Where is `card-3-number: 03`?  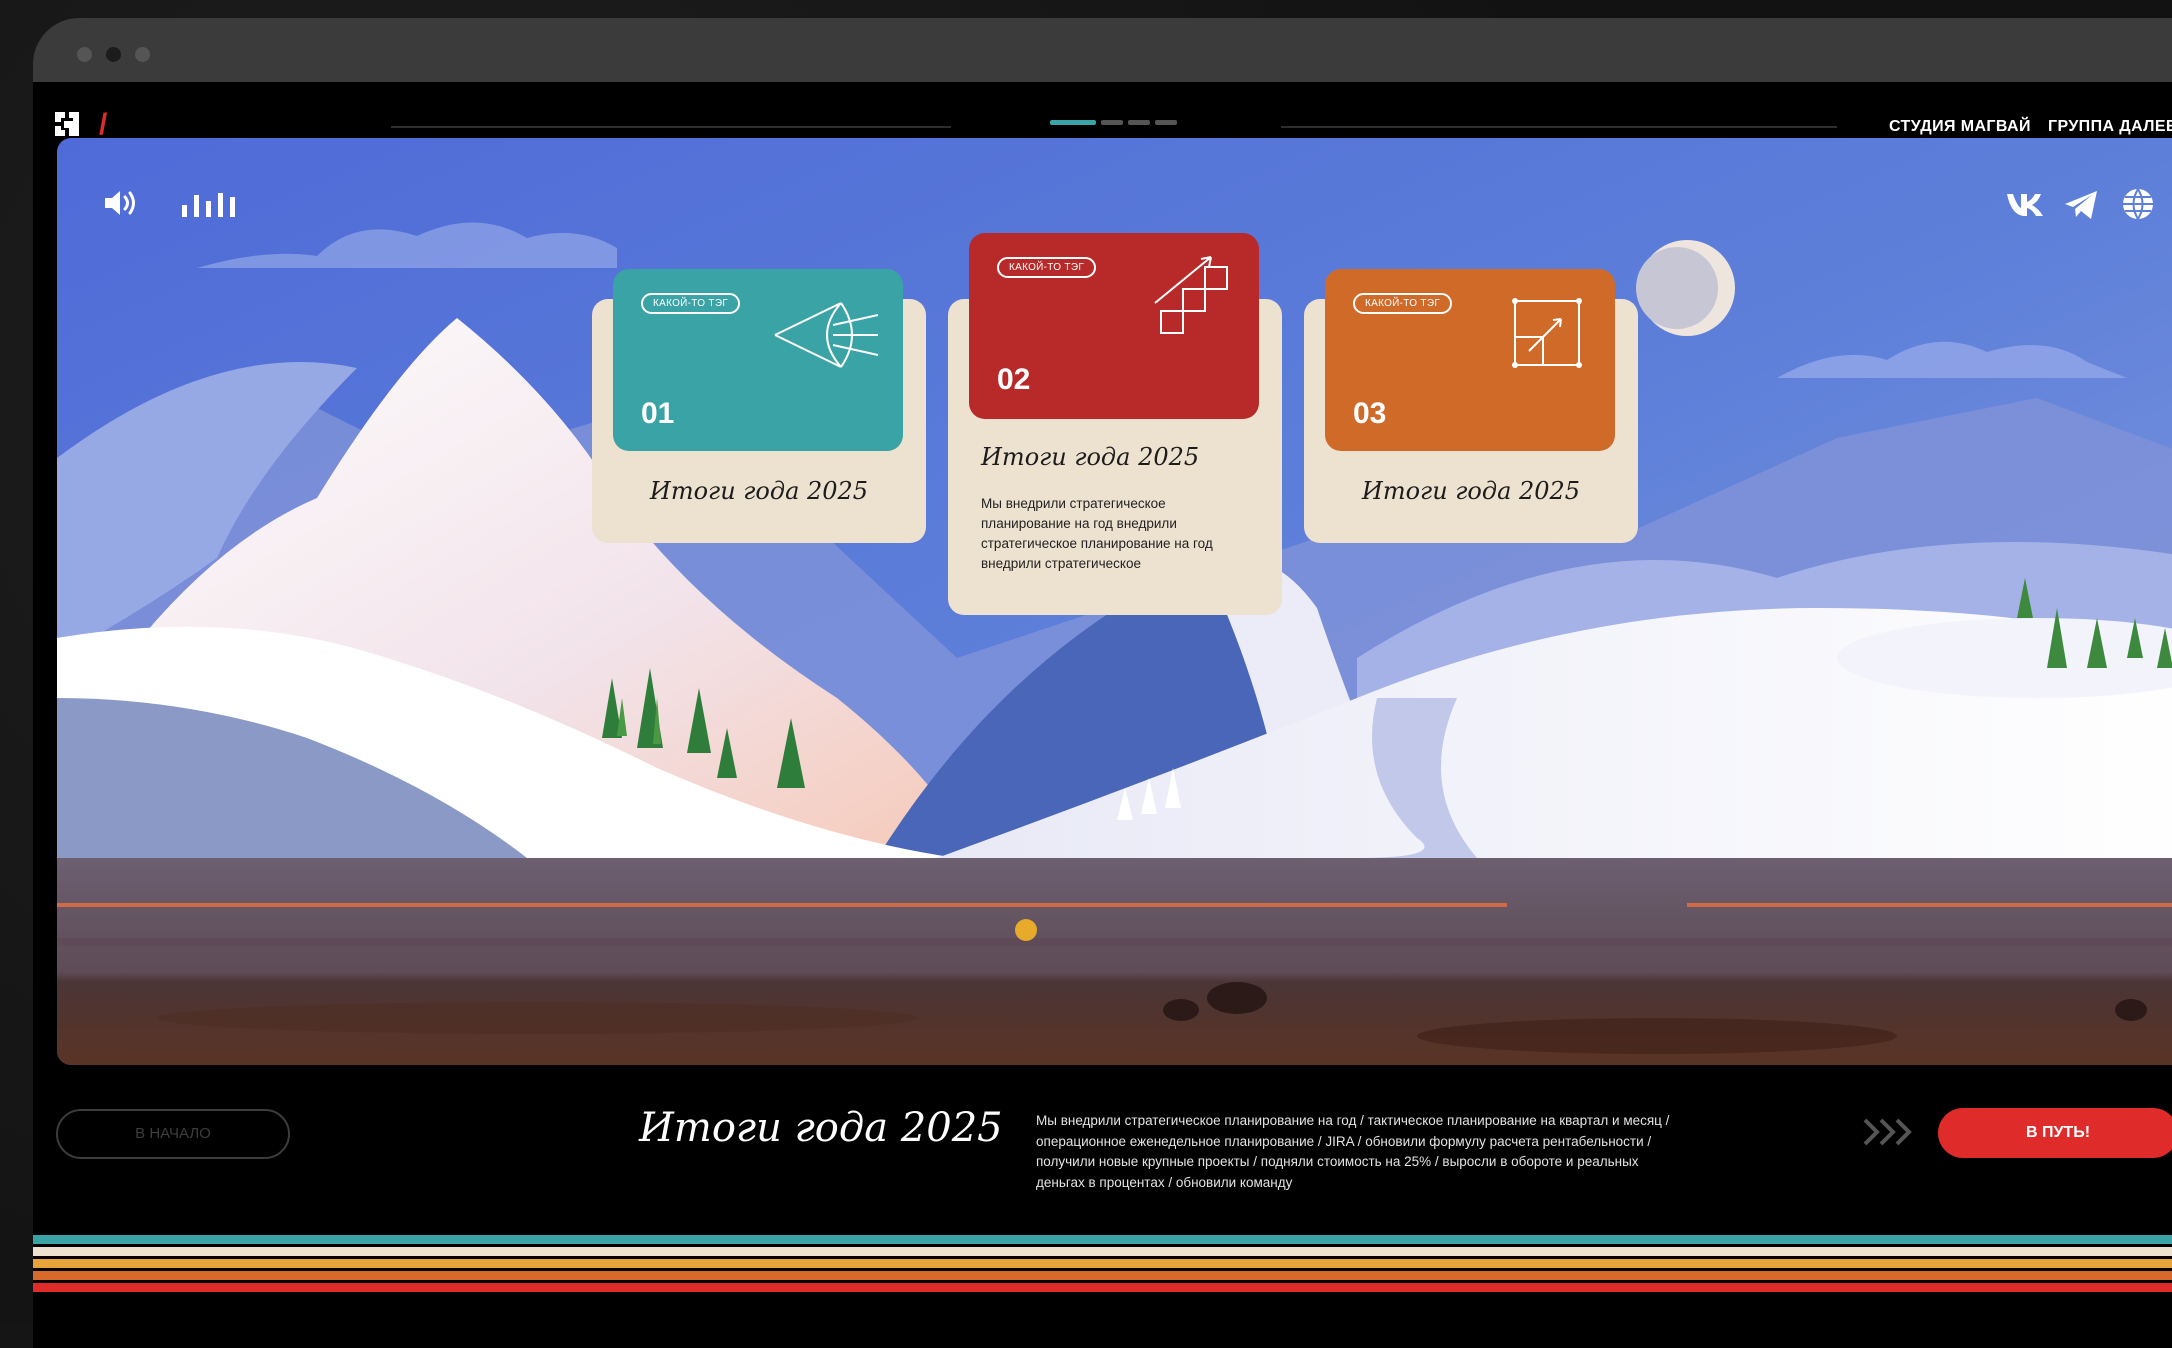
card-3-number: 03 is located at coordinates (1370, 413).